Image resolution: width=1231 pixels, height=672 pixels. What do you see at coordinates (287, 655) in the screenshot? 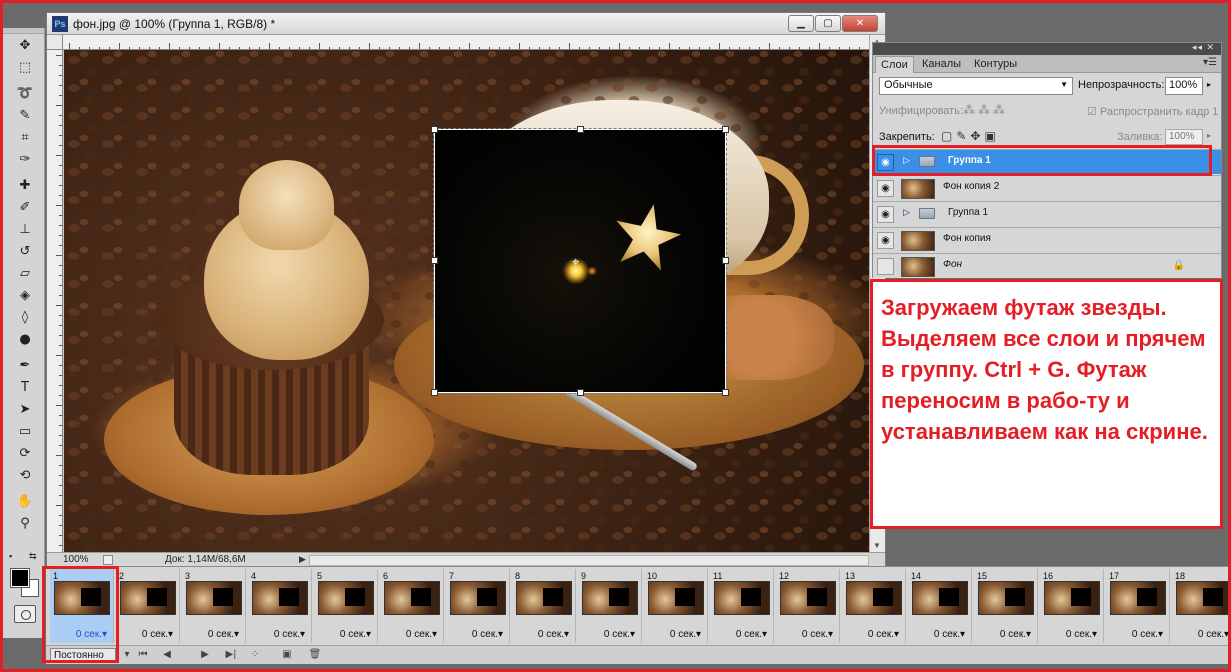
I see `new-frame-button-icon: ▣` at bounding box center [287, 655].